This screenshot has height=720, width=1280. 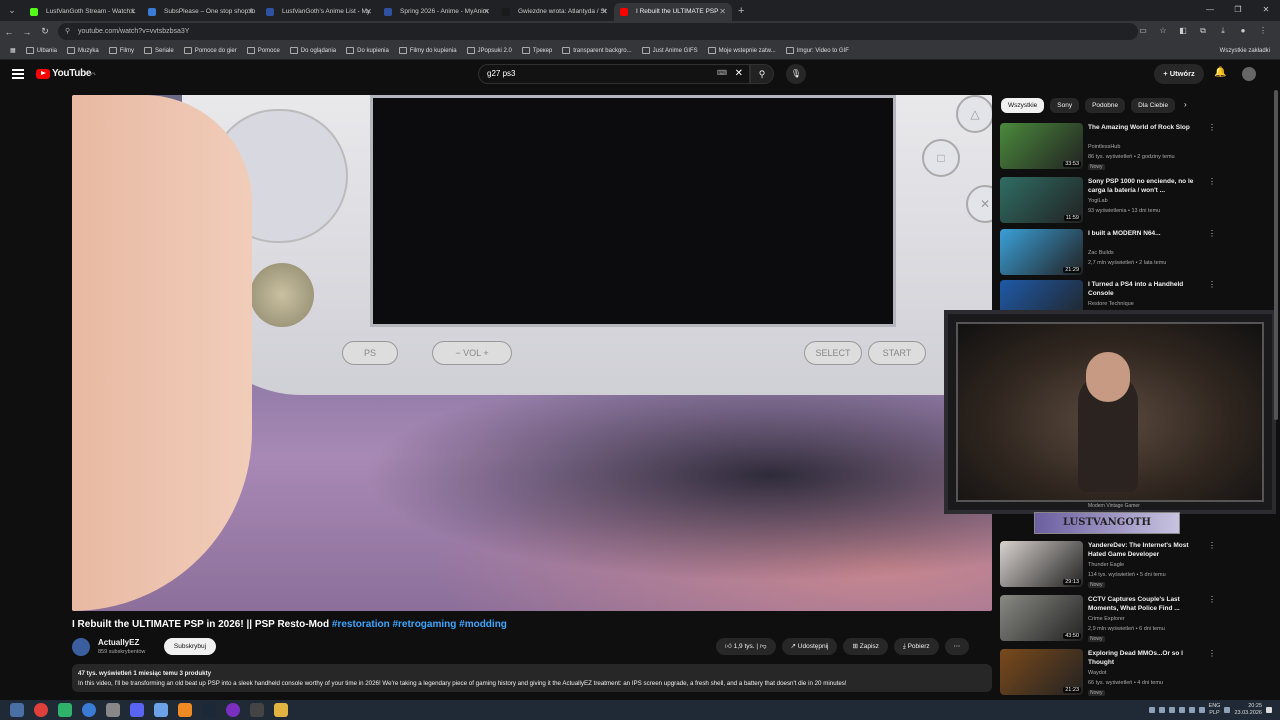 What do you see at coordinates (210, 50) in the screenshot?
I see `bookmark-item: Pomoce do gier` at bounding box center [210, 50].